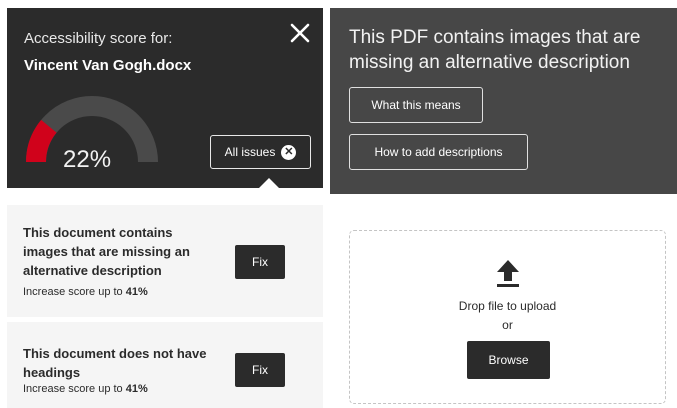 The width and height of the screenshot is (677, 408). I want to click on score-caption: Accessibility score for:, so click(98, 38).